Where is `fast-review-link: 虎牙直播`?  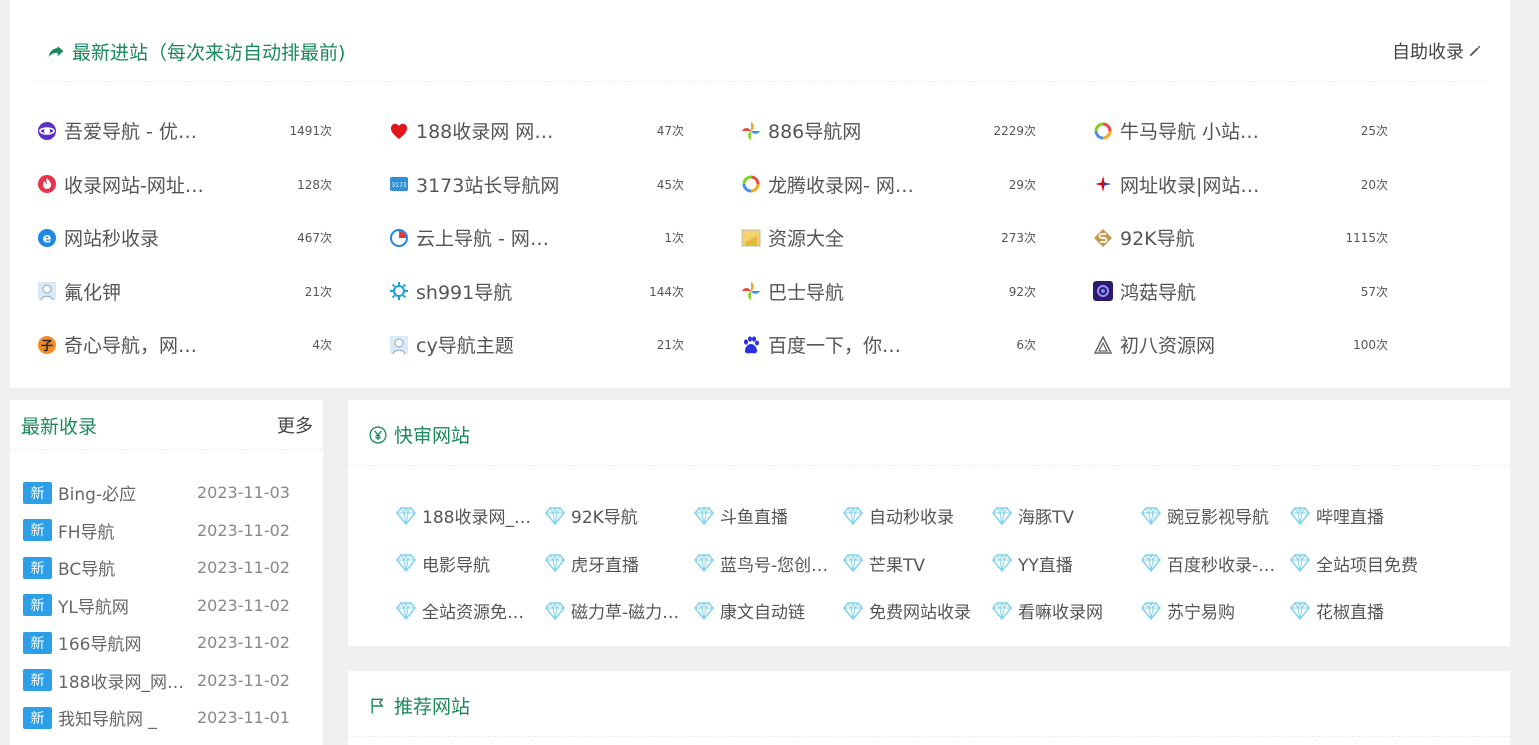 fast-review-link: 虎牙直播 is located at coordinates (619, 564).